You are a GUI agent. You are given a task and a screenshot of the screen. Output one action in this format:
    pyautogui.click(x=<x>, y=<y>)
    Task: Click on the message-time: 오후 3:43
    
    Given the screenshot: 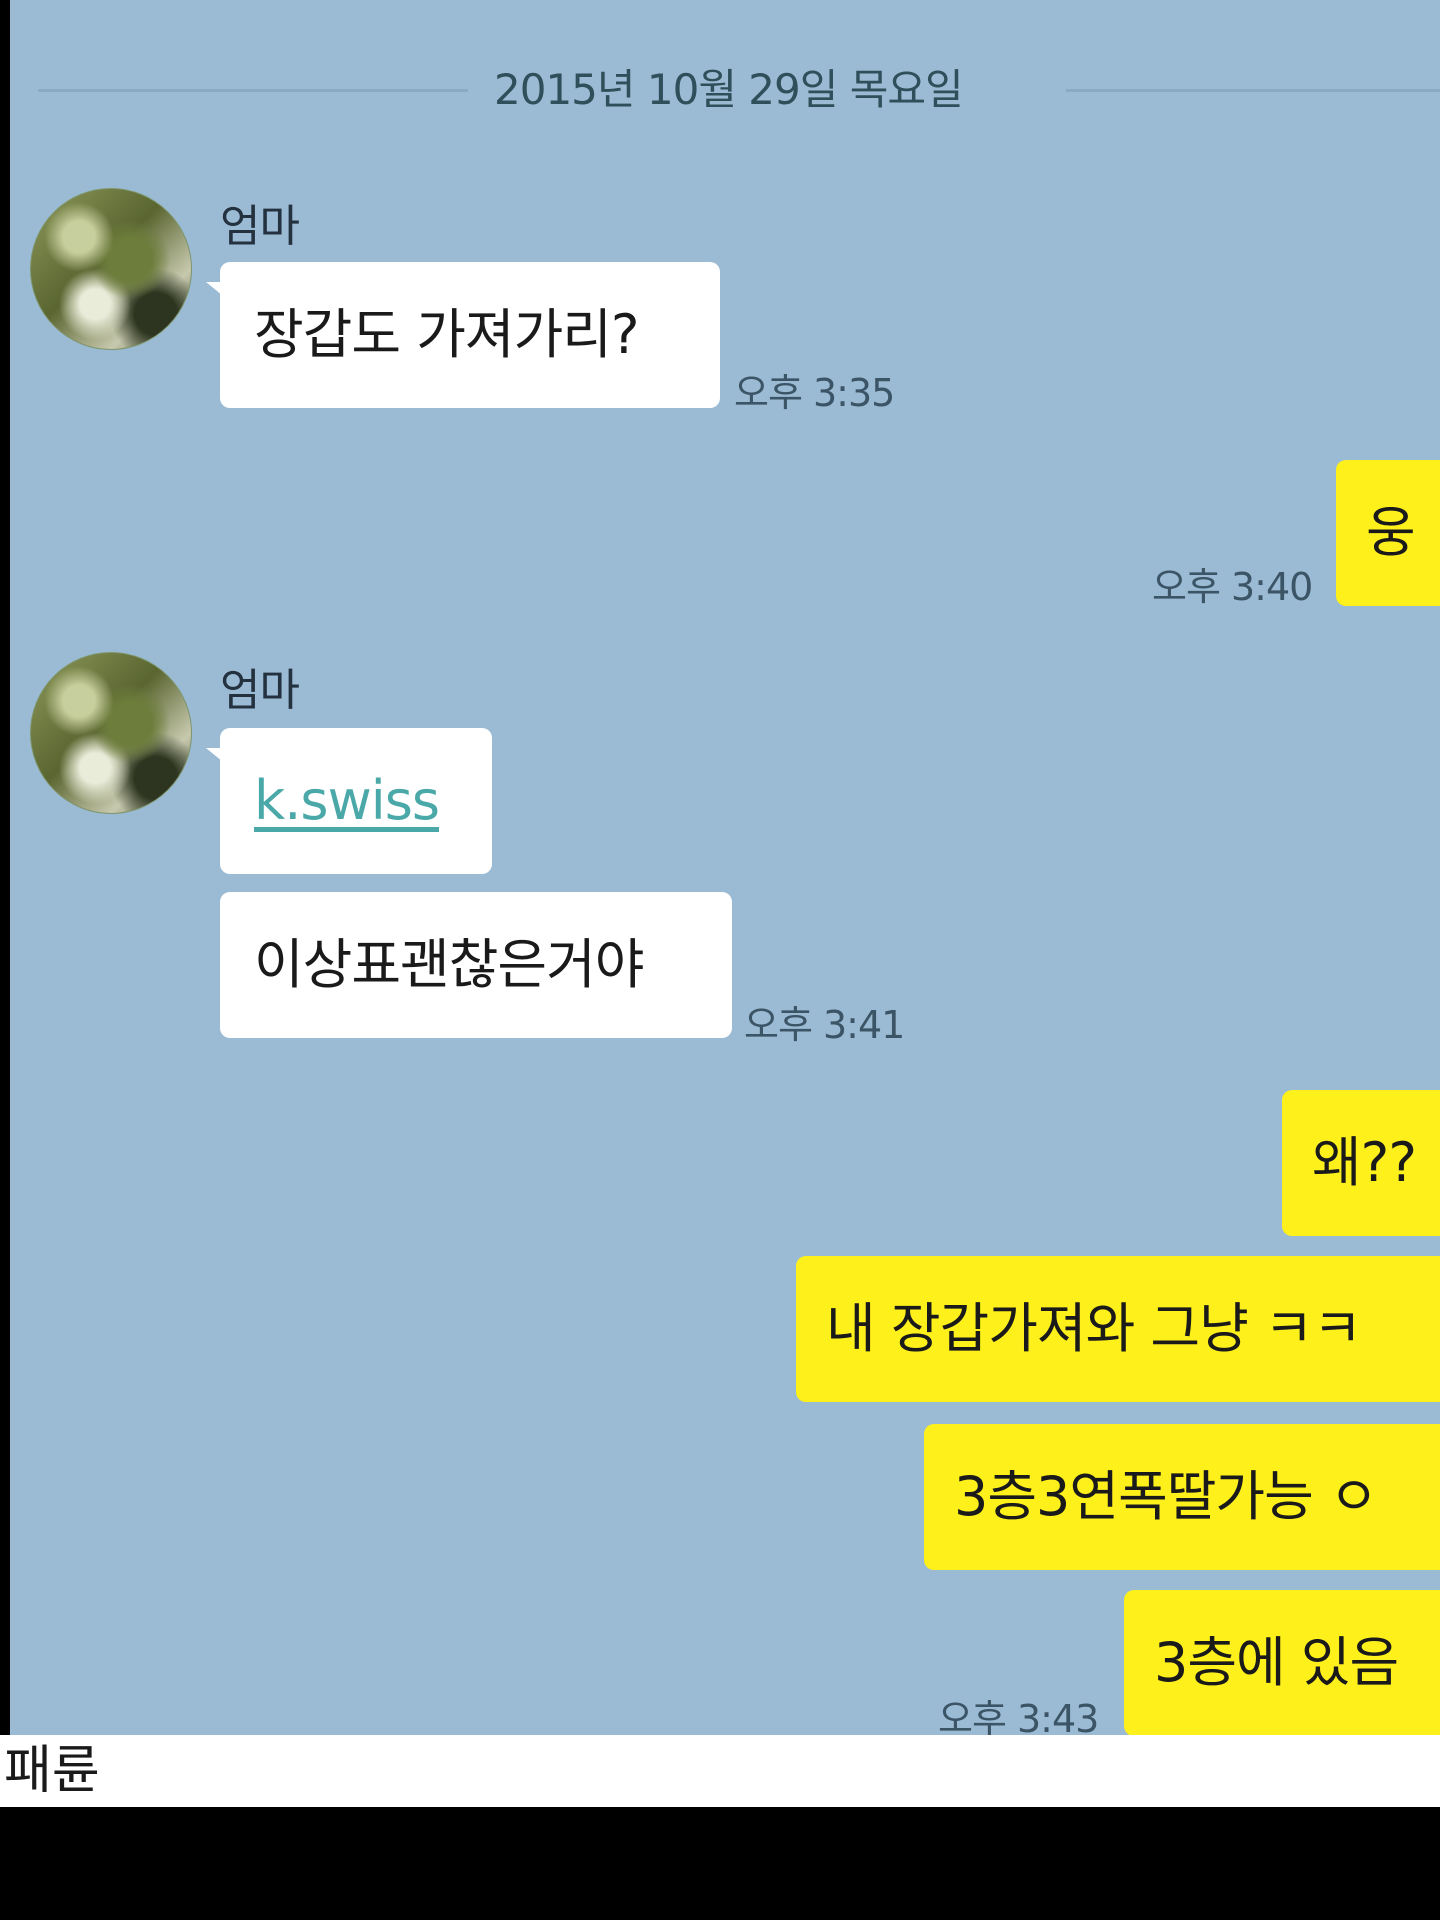 What is the action you would take?
    pyautogui.click(x=1018, y=1716)
    